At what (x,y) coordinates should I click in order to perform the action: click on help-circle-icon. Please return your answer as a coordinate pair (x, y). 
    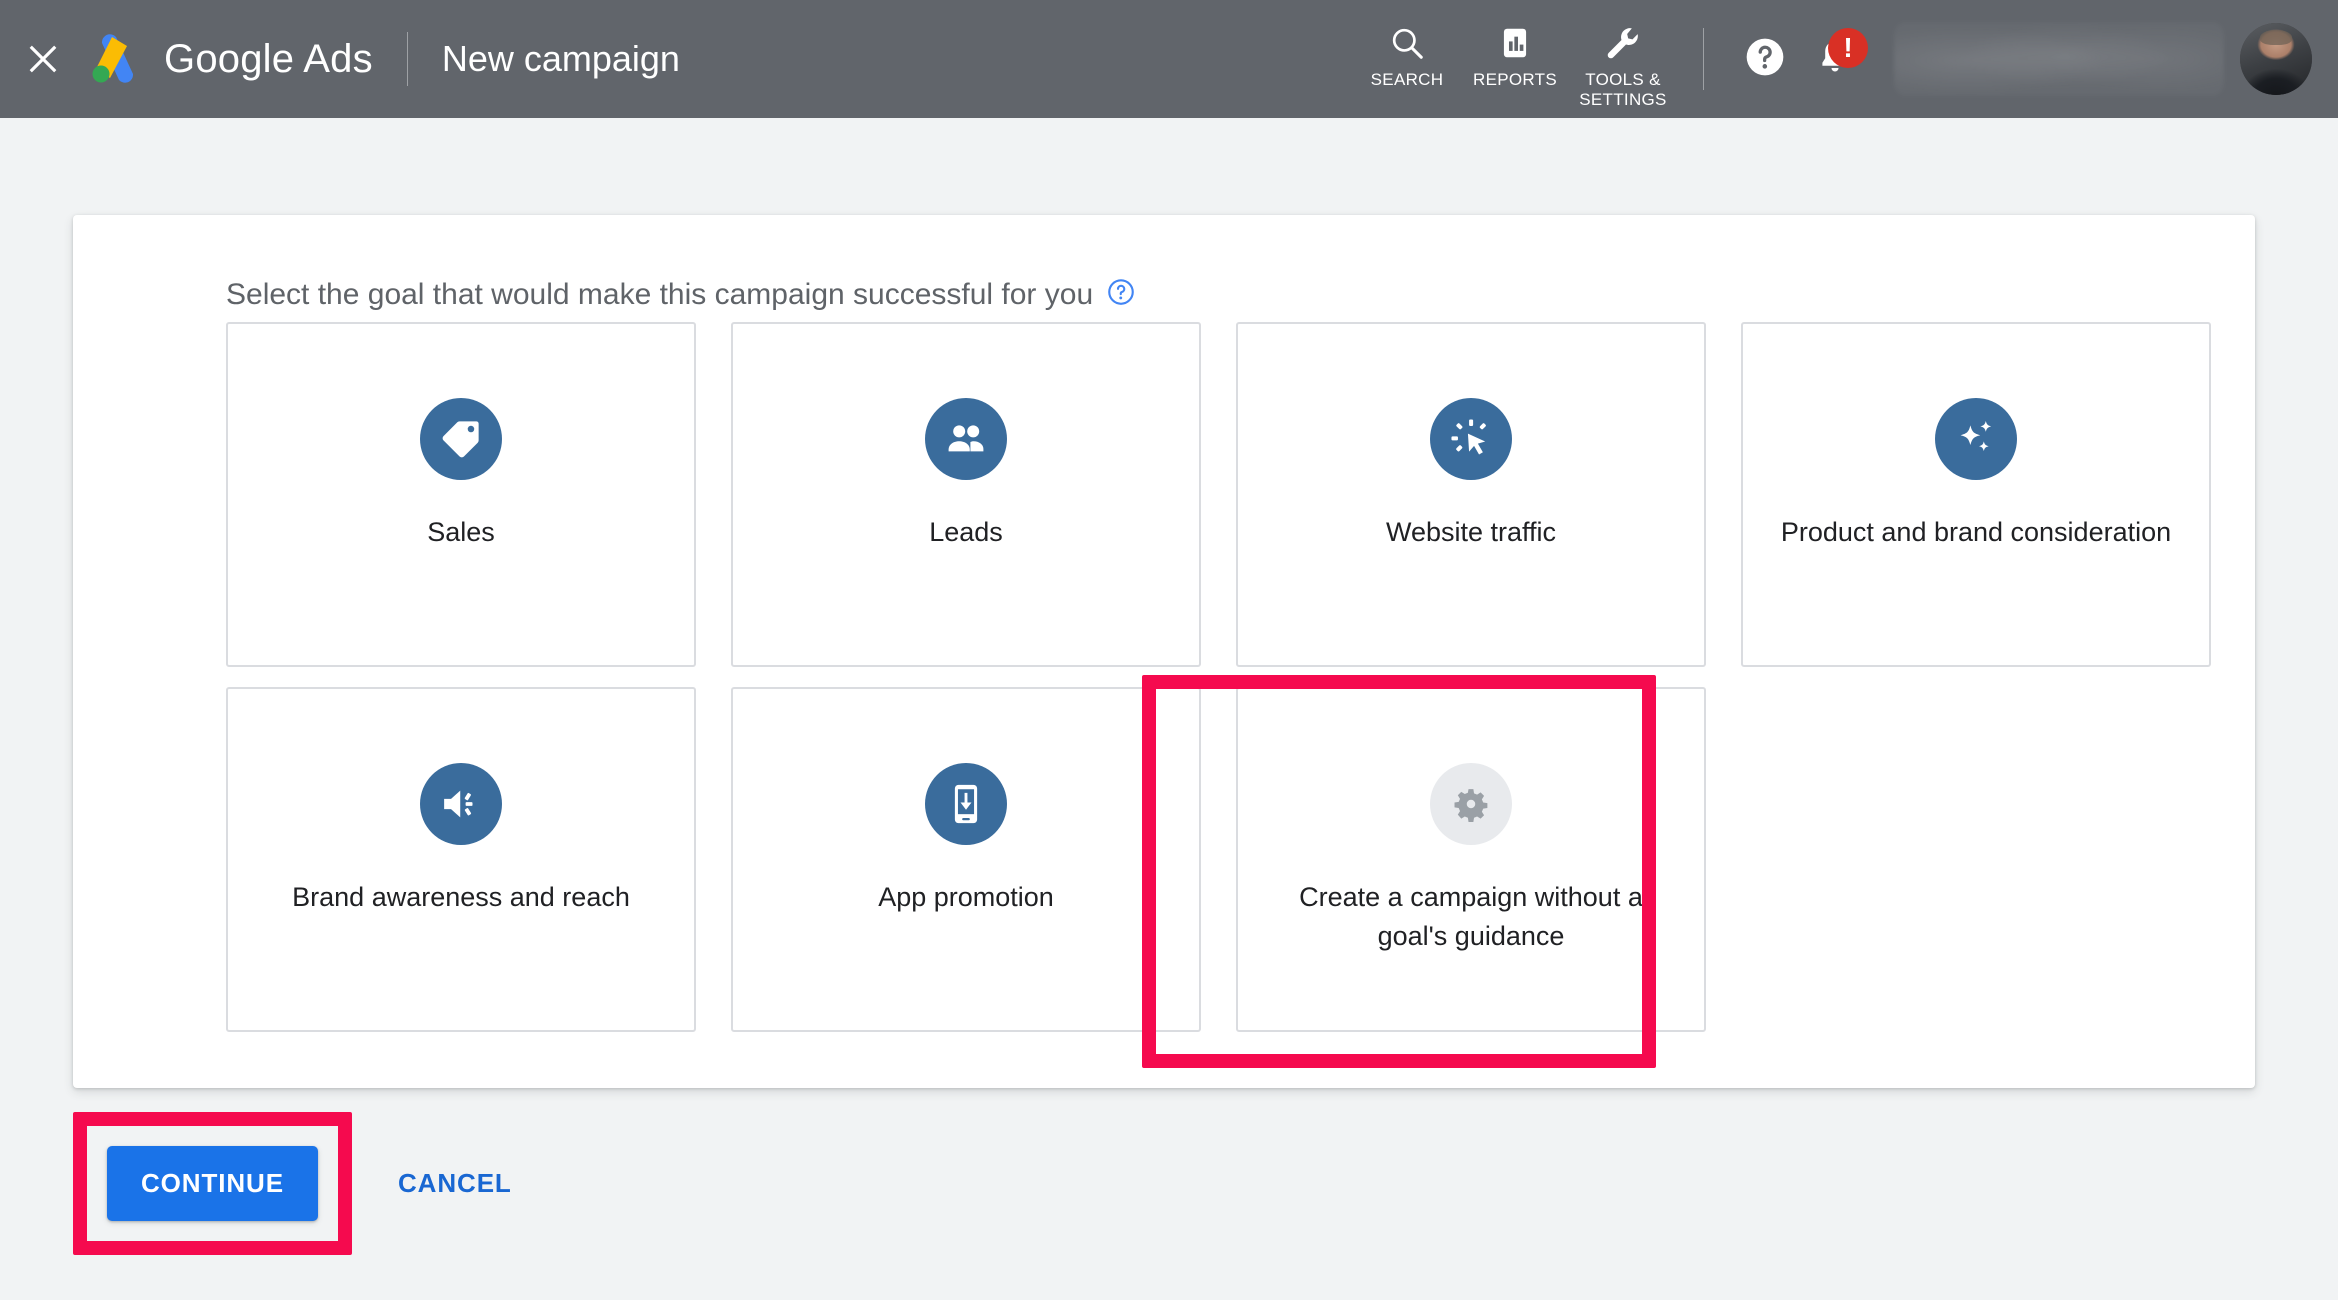
    Looking at the image, I should click on (1765, 59).